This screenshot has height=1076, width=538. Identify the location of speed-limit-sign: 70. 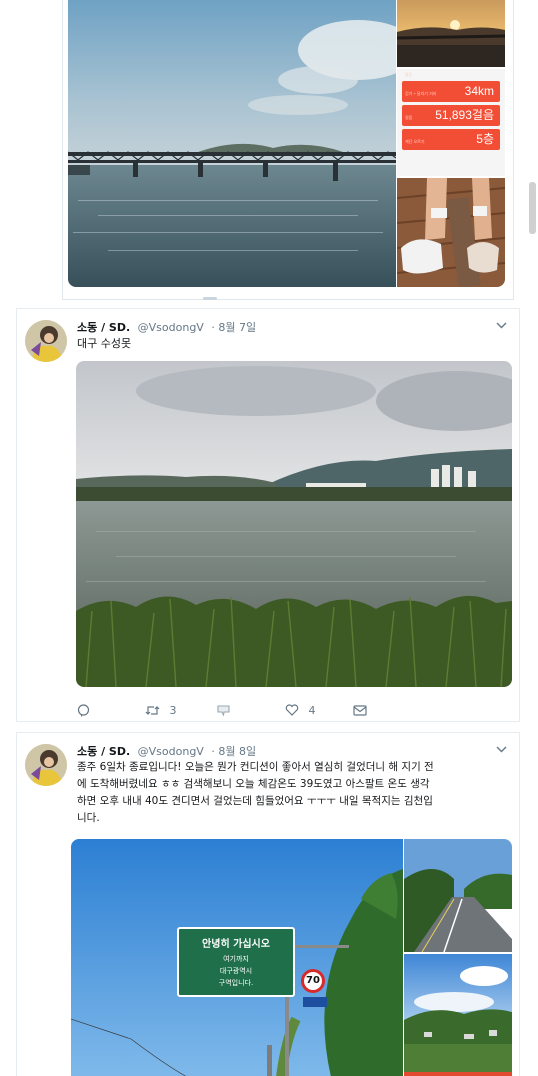
(313, 981).